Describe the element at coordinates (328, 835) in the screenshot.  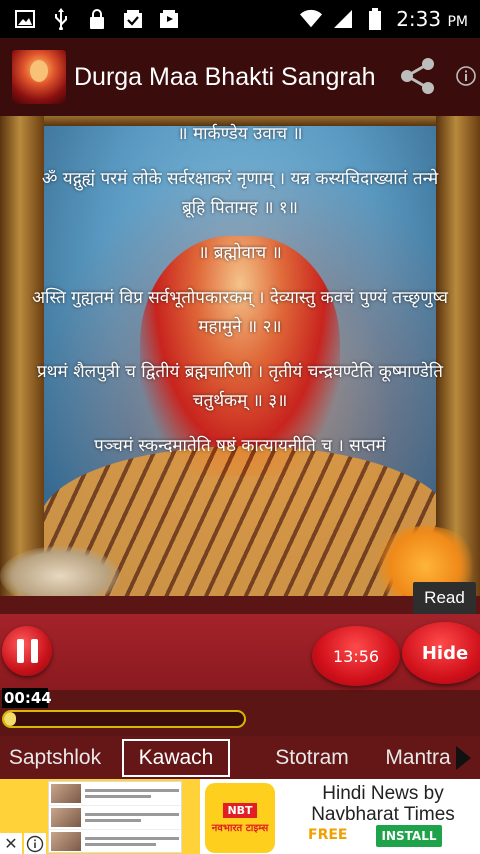
I see `ad-free-label: FREE` at that location.